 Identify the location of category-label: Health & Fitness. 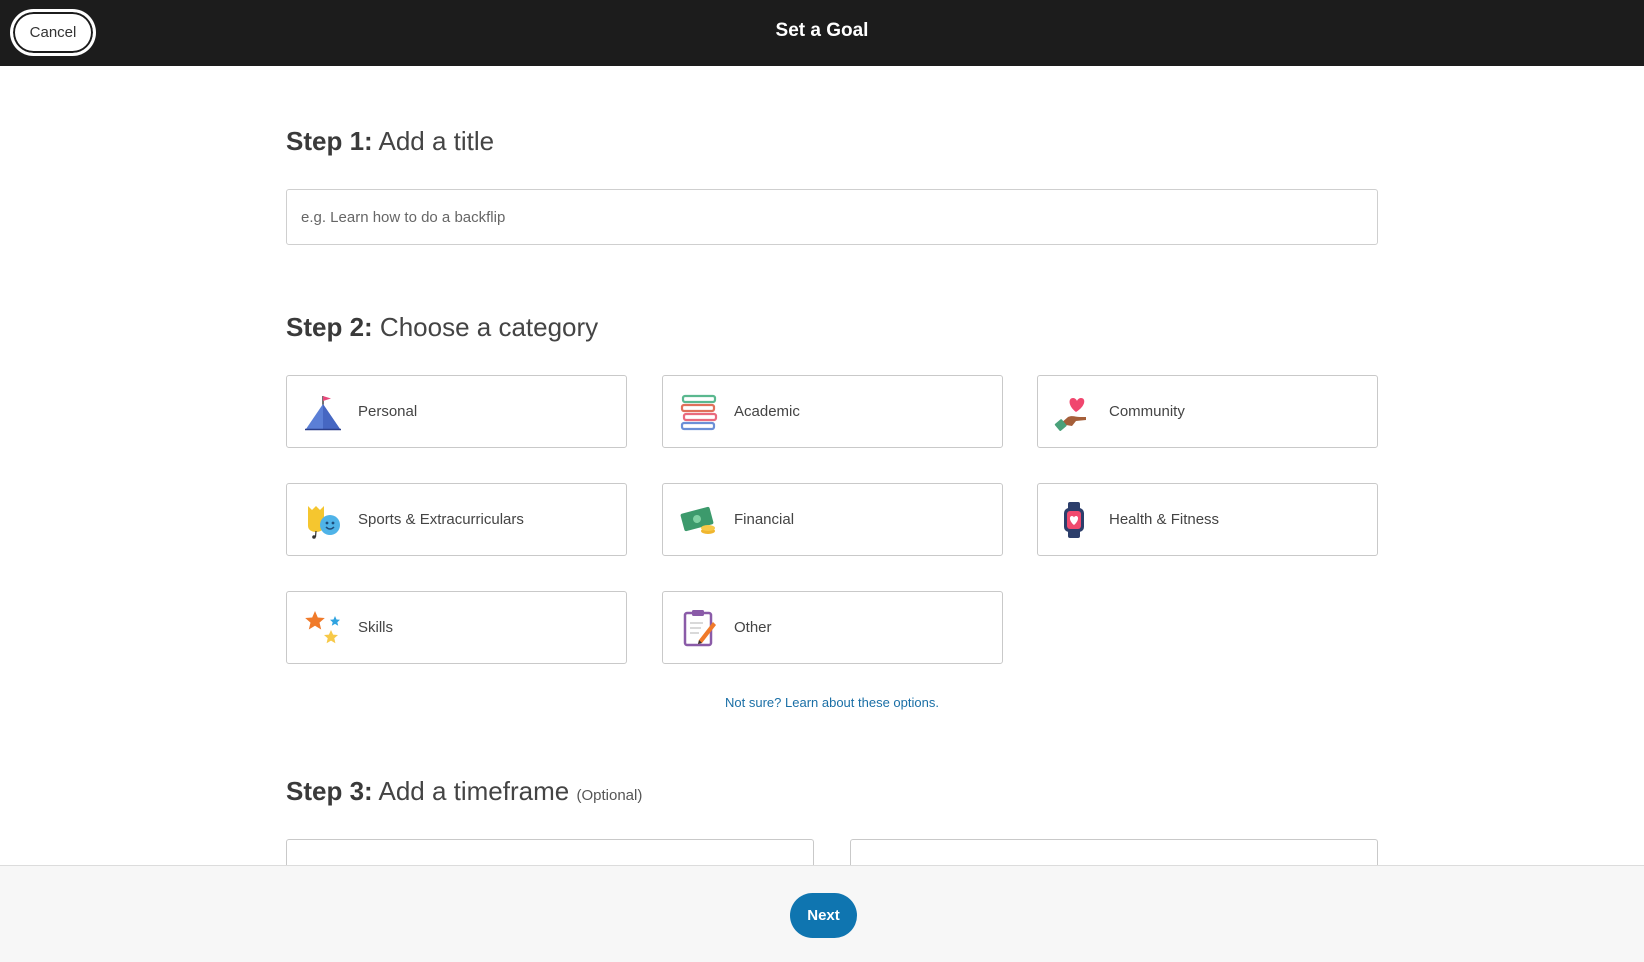
(1164, 519).